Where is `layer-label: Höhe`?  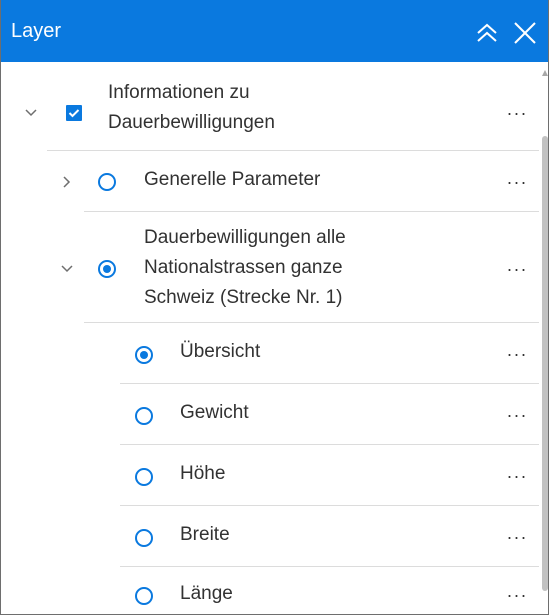 layer-label: Höhe is located at coordinates (203, 473).